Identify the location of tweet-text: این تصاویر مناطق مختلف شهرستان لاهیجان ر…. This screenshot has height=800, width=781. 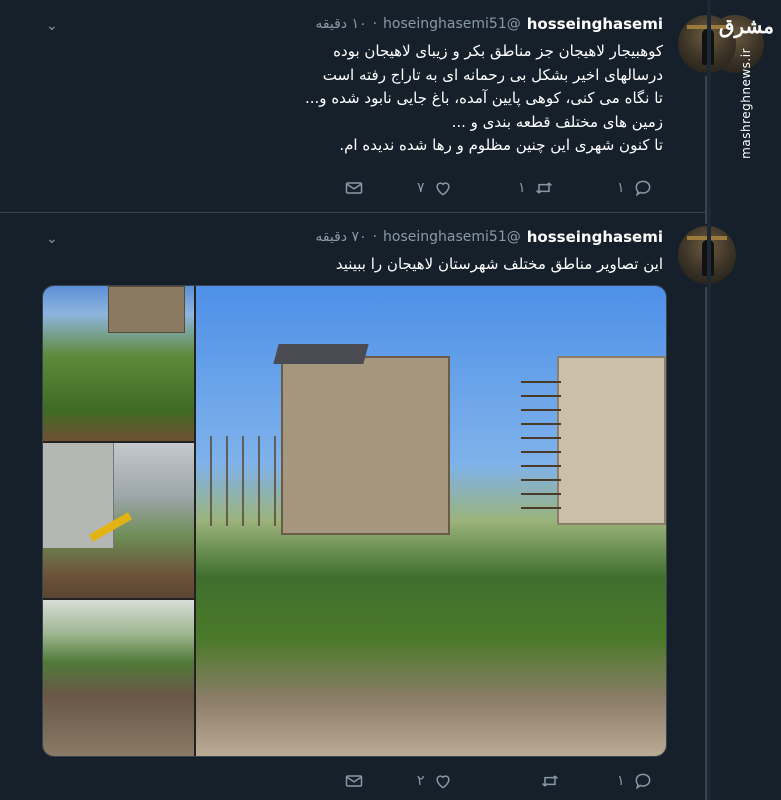
(499, 264).